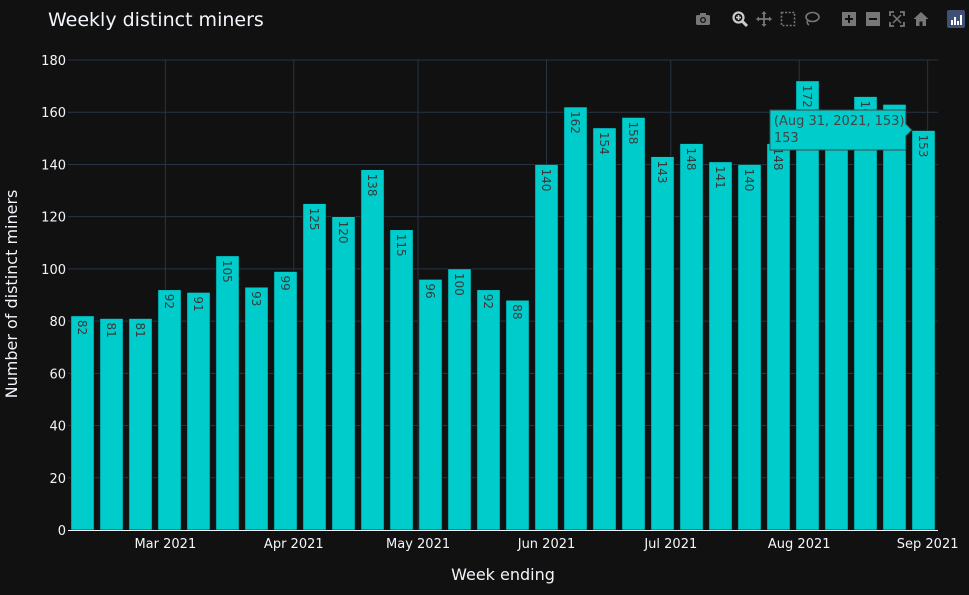 The width and height of the screenshot is (969, 595). What do you see at coordinates (546, 544) in the screenshot?
I see `x-tick-label: Jun 2021` at bounding box center [546, 544].